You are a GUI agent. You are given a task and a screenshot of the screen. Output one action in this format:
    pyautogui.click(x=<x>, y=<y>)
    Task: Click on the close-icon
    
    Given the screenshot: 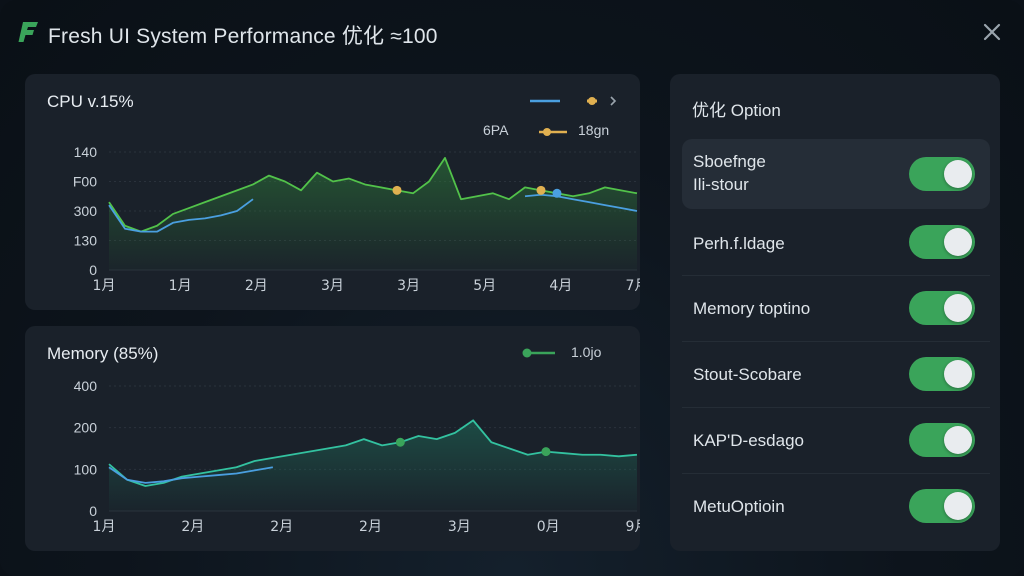 What is the action you would take?
    pyautogui.click(x=992, y=32)
    